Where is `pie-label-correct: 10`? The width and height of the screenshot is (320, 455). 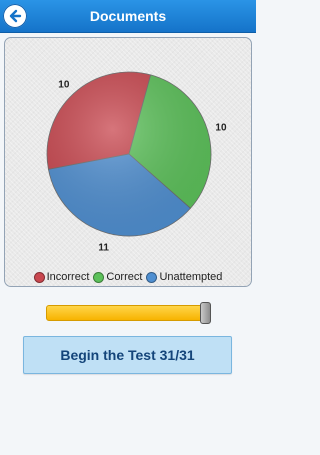 pie-label-correct: 10 is located at coordinates (221, 128).